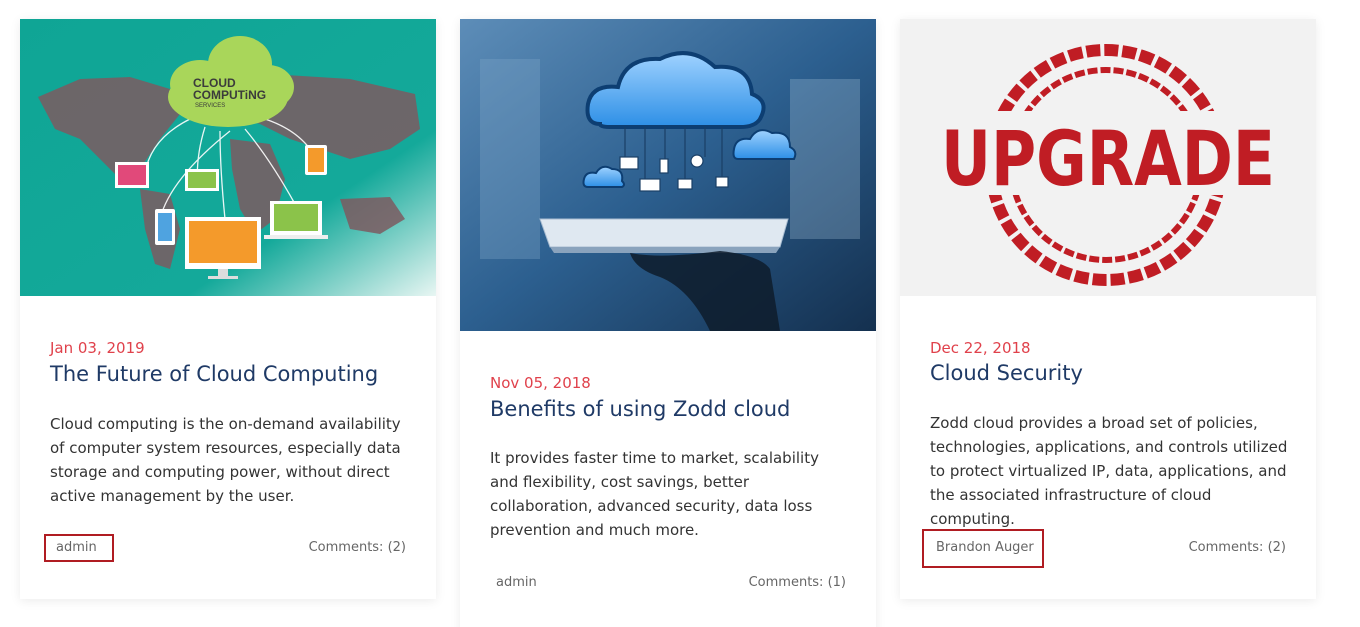  Describe the element at coordinates (210, 106) in the screenshot. I see `svg-text: SERVICES` at that location.